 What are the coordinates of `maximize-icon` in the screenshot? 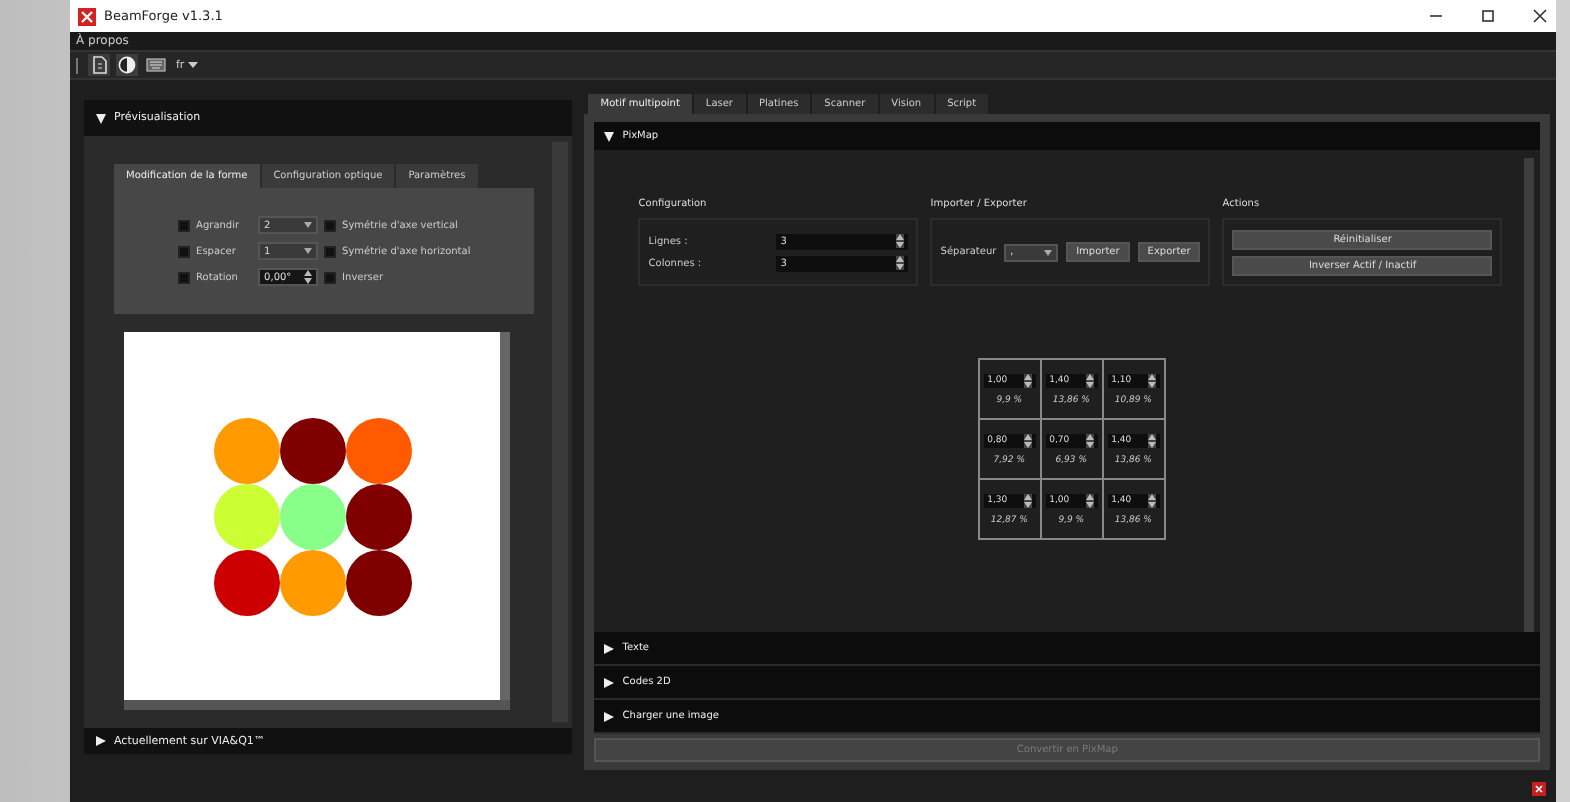 It's located at (1488, 16).